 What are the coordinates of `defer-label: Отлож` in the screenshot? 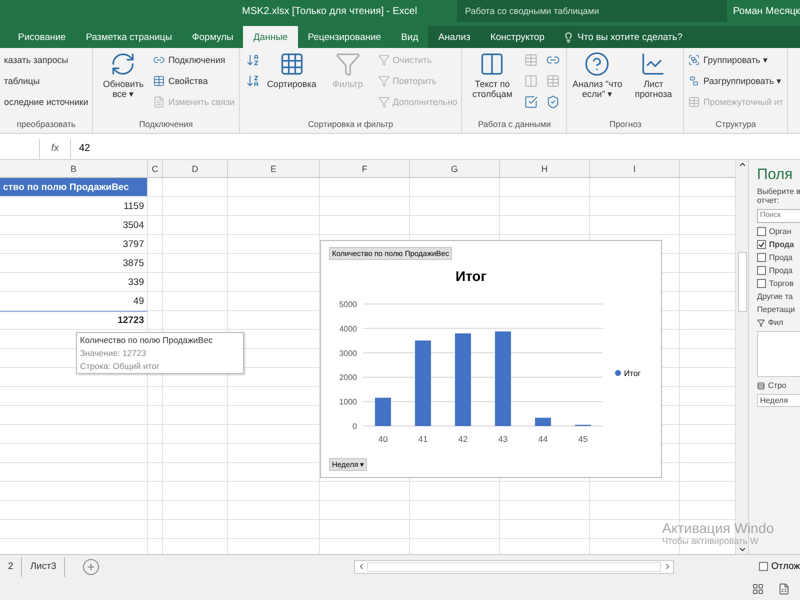 It's located at (785, 566).